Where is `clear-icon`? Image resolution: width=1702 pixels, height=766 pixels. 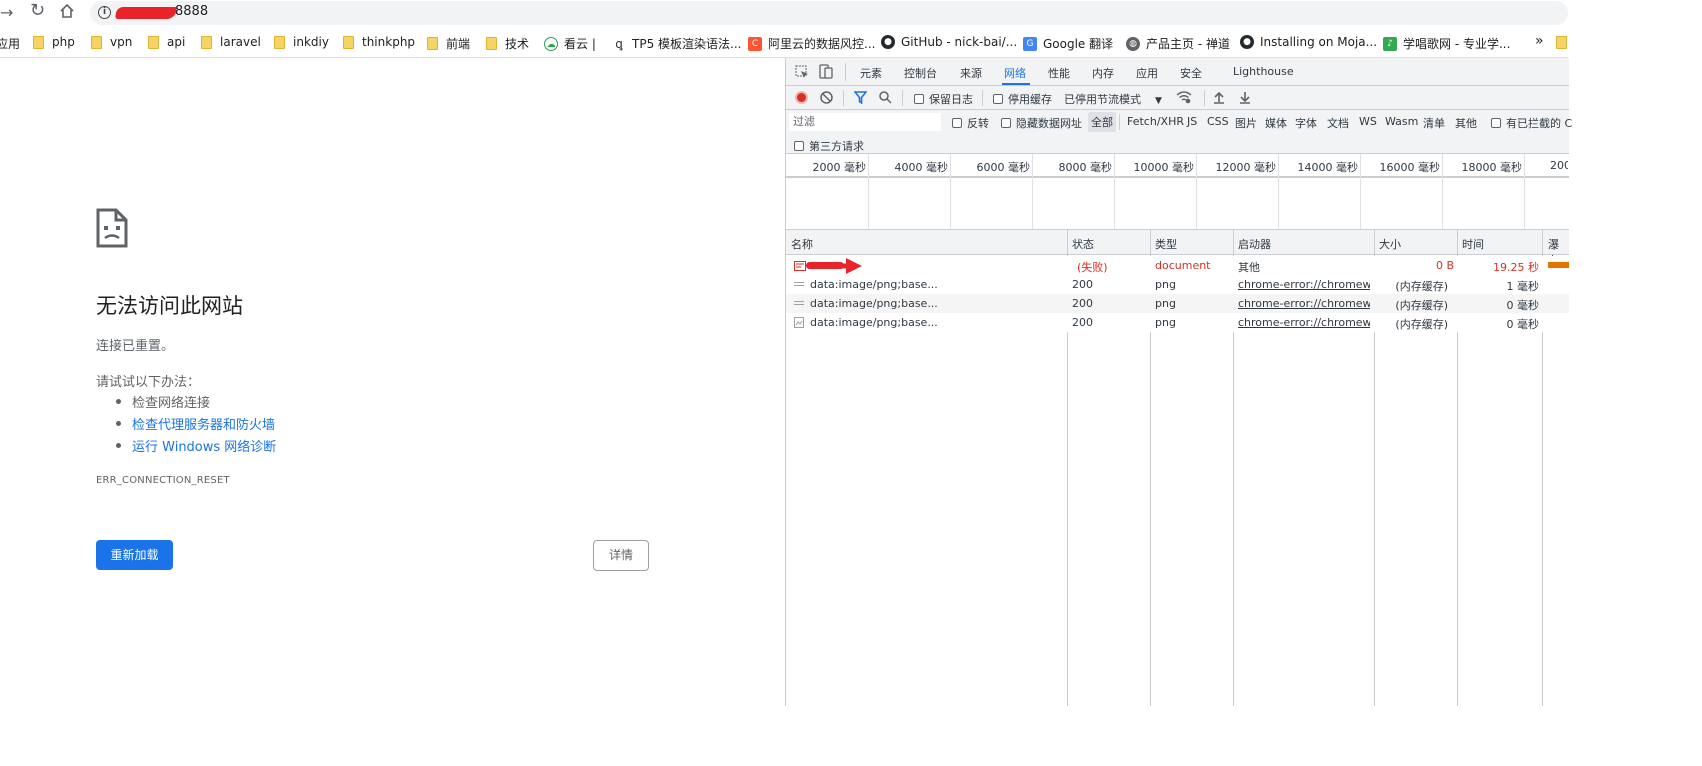 clear-icon is located at coordinates (826, 99).